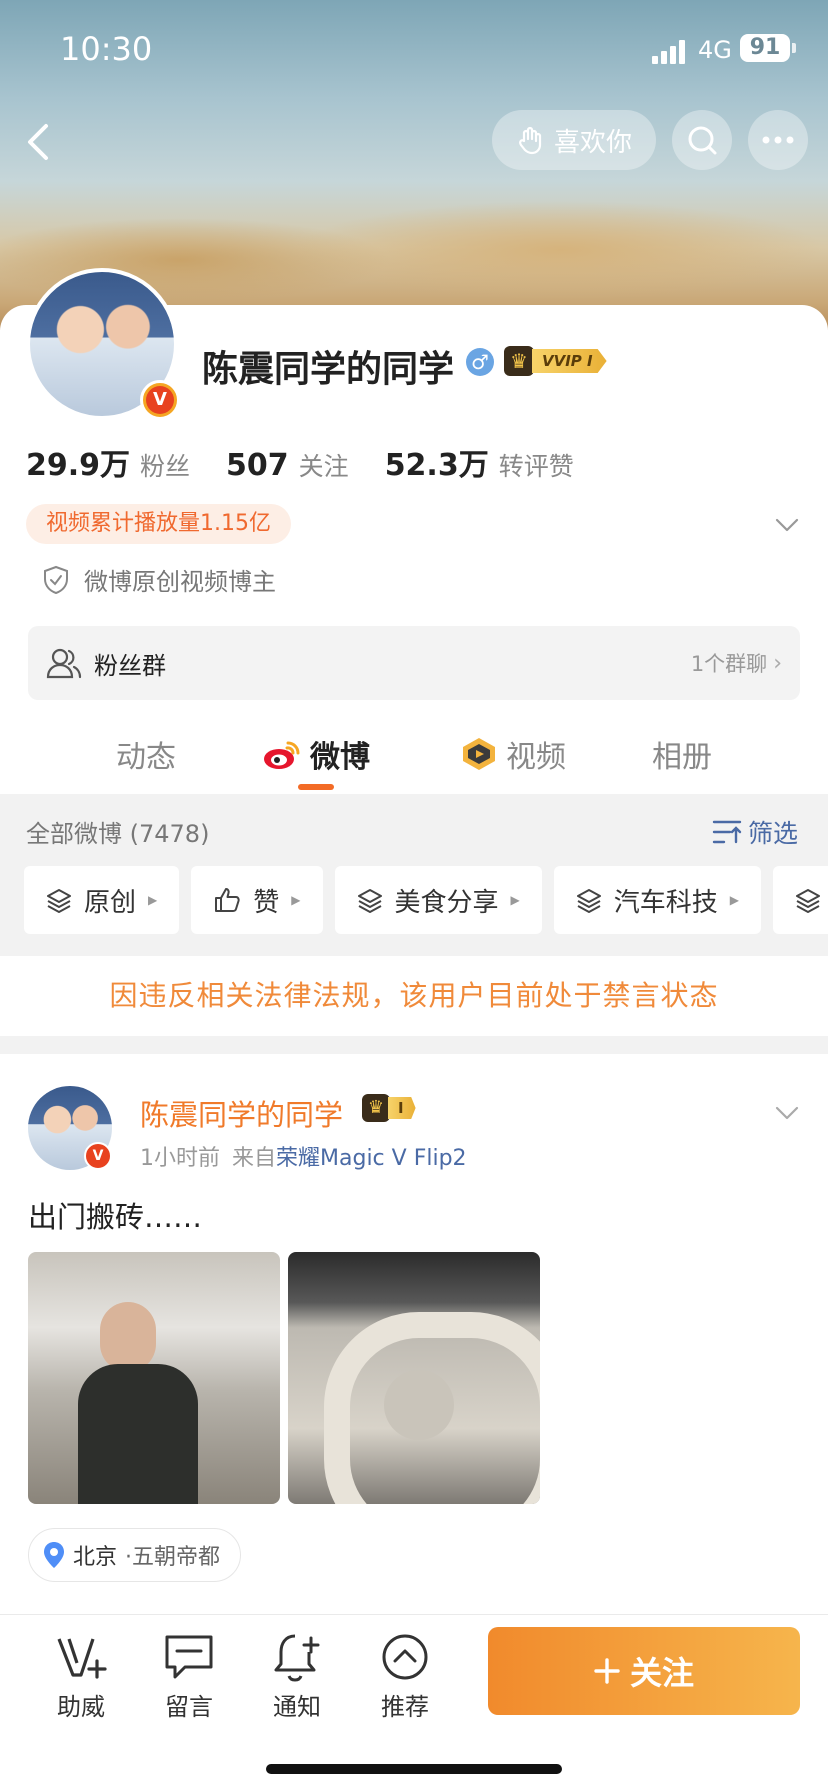 This screenshot has width=828, height=1792. What do you see at coordinates (323, 466) in the screenshot?
I see `stat-label: 关注` at bounding box center [323, 466].